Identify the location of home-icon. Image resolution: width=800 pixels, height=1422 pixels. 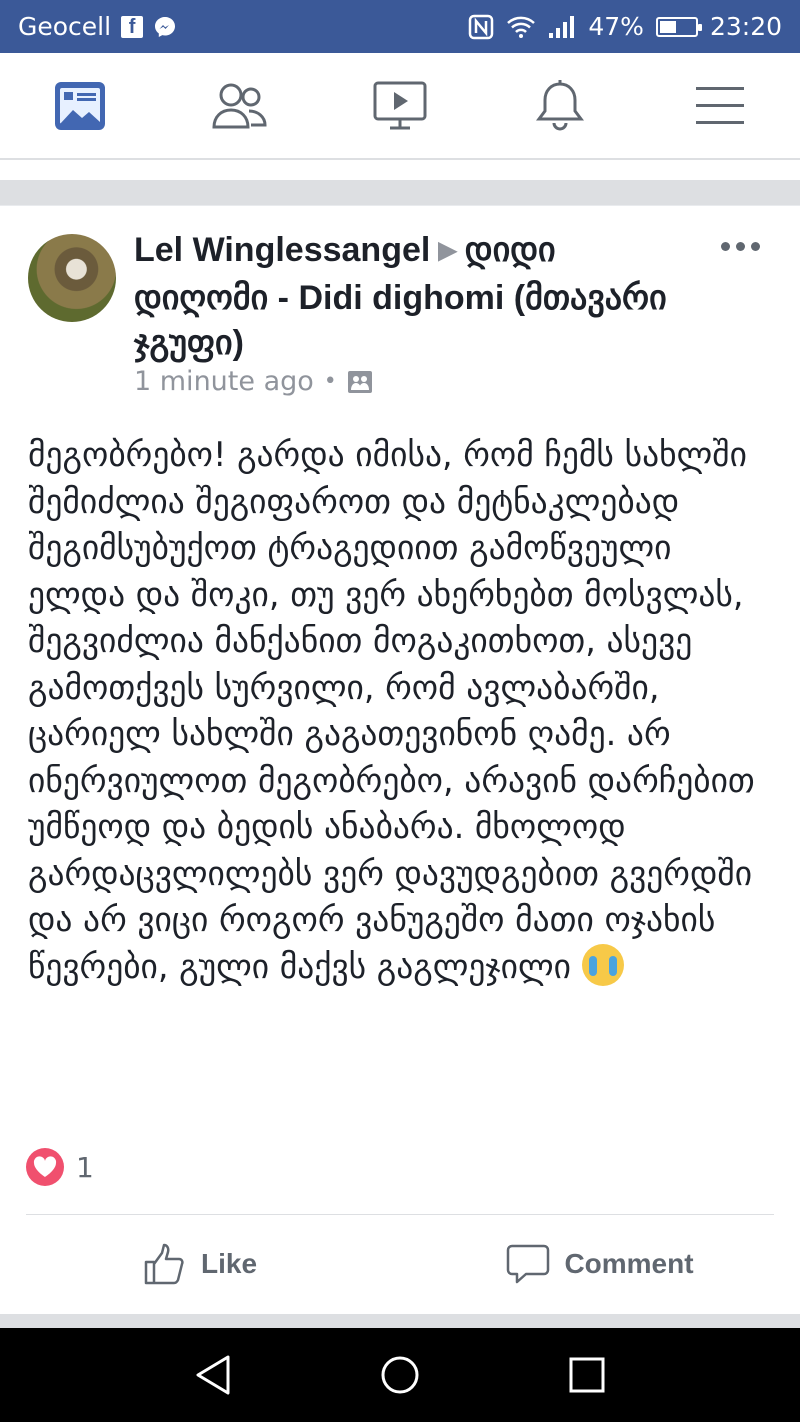
(400, 1375).